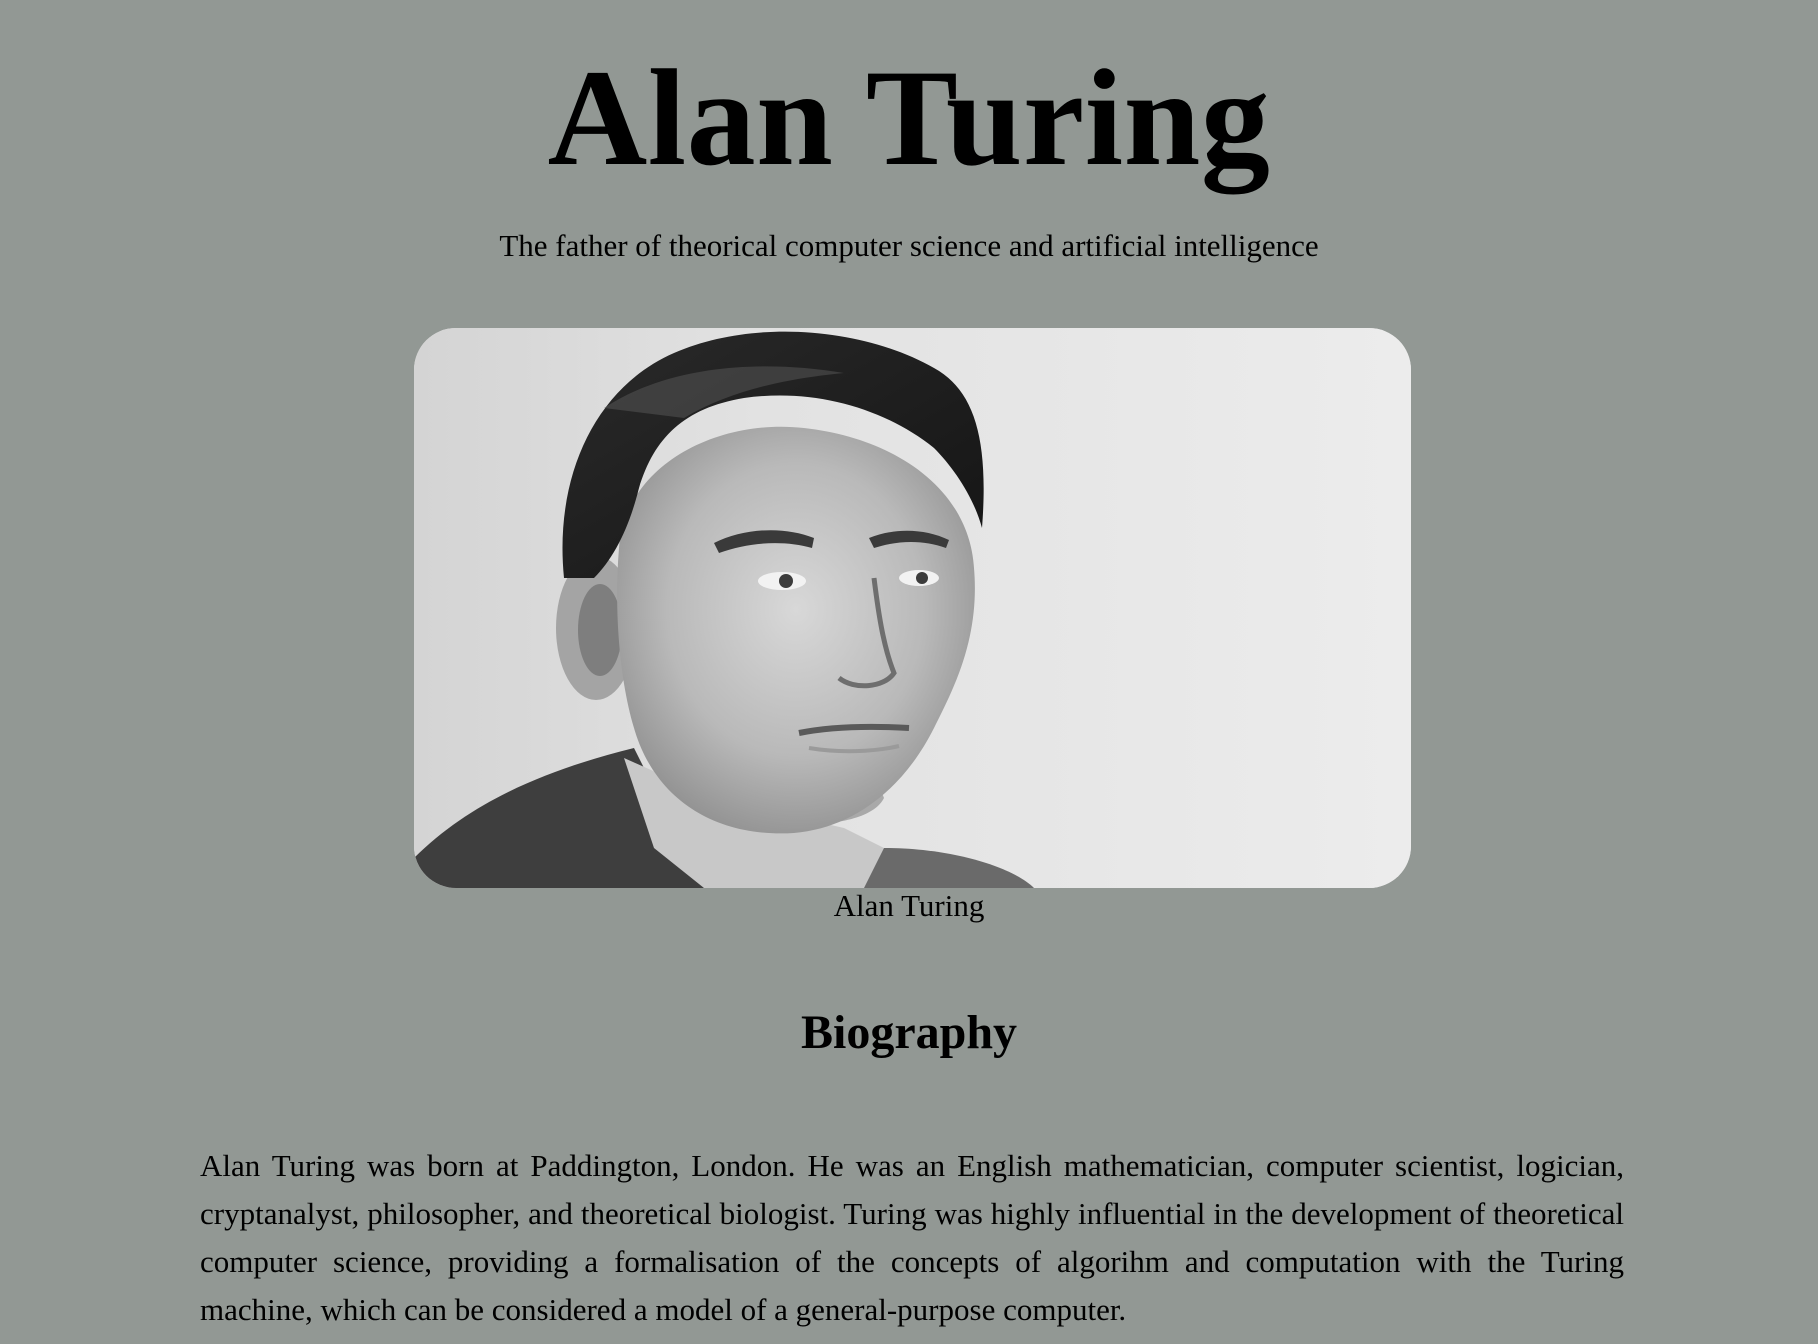  Describe the element at coordinates (909, 1032) in the screenshot. I see `biography-heading: Biography` at that location.